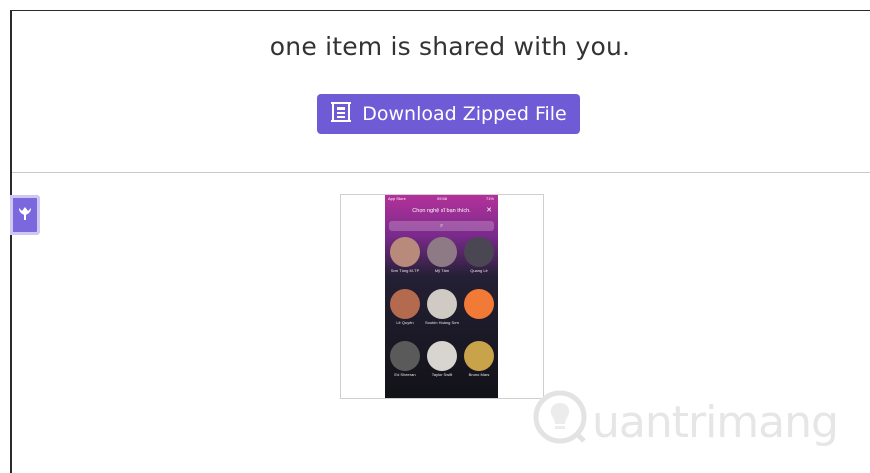 The image size is (870, 473). I want to click on preview-title: Chọn nghệ sĩ bạn thích., so click(441, 211).